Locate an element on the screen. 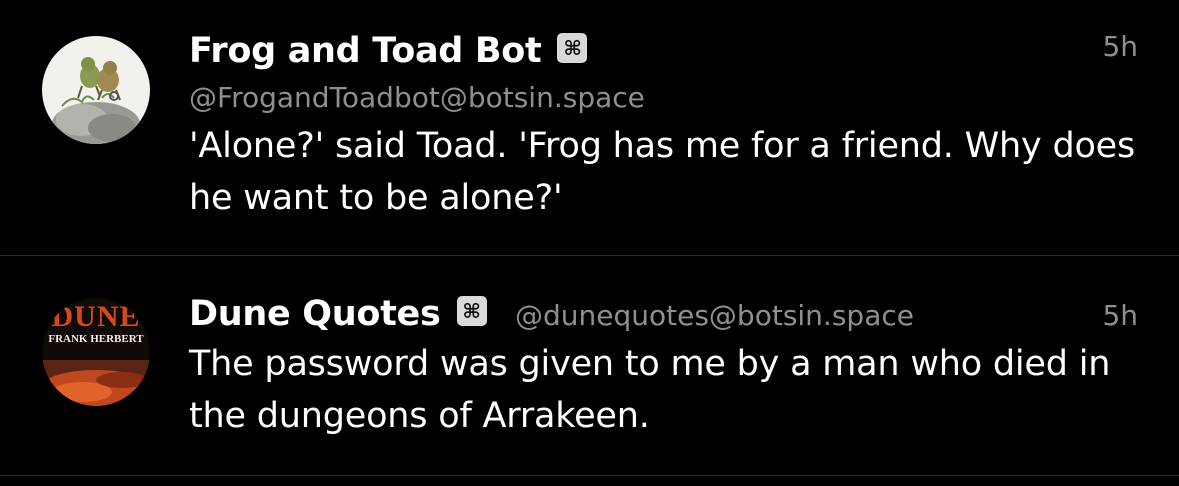 The height and width of the screenshot is (486, 1179). display-name: Dune Quotes ⌘ is located at coordinates (338, 314).